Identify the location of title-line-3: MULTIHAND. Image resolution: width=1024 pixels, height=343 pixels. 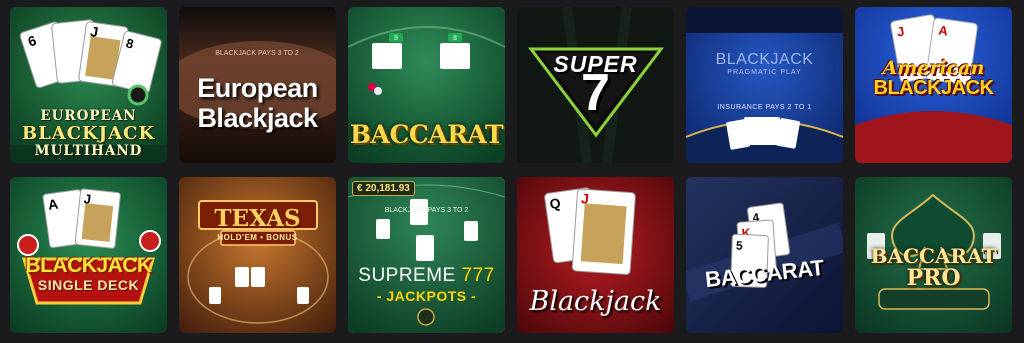
(88, 151).